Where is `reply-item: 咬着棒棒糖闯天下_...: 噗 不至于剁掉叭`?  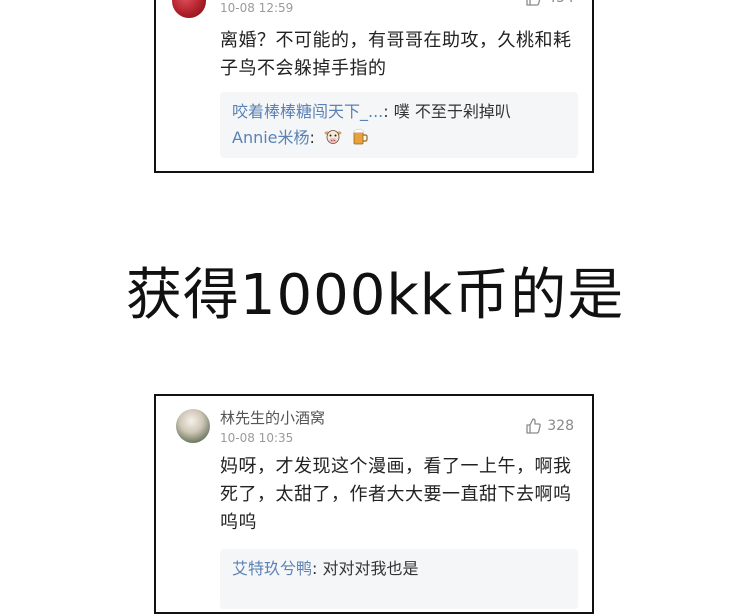 reply-item: 咬着棒棒糖闯天下_...: 噗 不至于剁掉叭 is located at coordinates (371, 111).